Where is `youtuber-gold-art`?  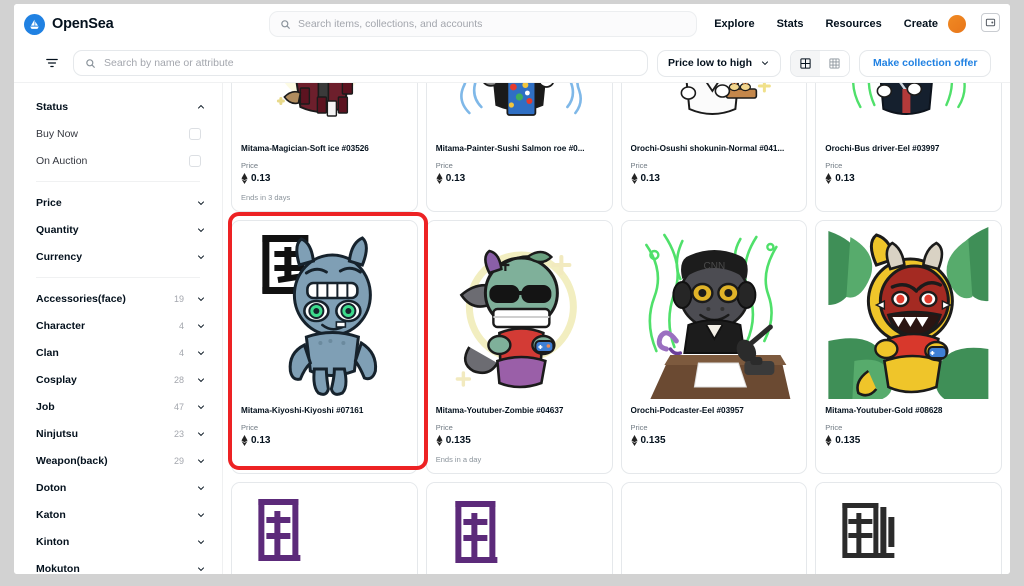
youtuber-gold-art is located at coordinates (908, 310).